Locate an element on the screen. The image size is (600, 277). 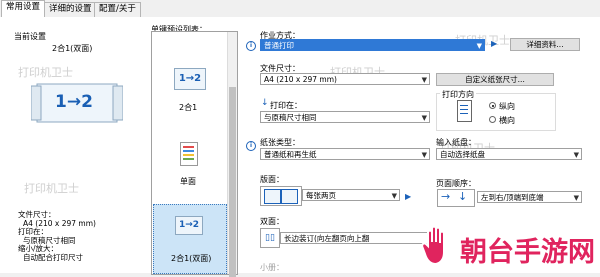
preset-single-label: 单面 is located at coordinates (188, 181).